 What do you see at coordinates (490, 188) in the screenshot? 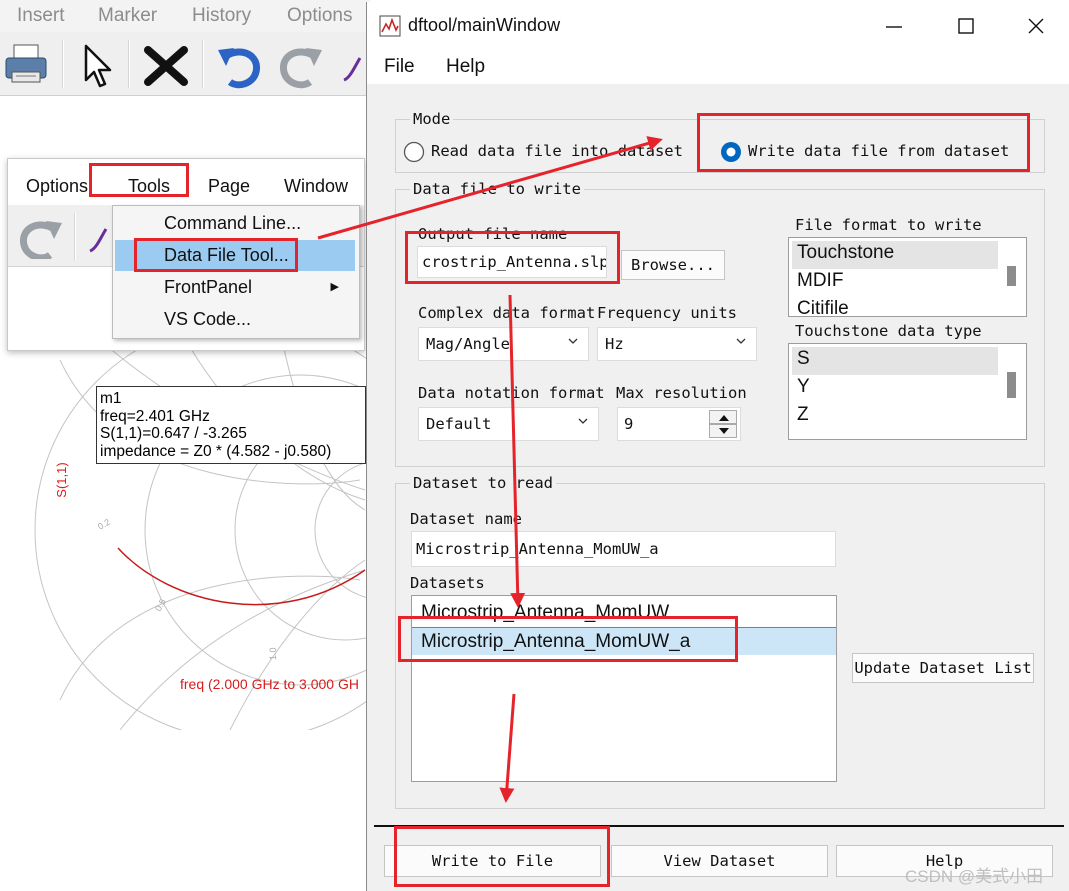
I see `arrow-to-write-mode` at bounding box center [490, 188].